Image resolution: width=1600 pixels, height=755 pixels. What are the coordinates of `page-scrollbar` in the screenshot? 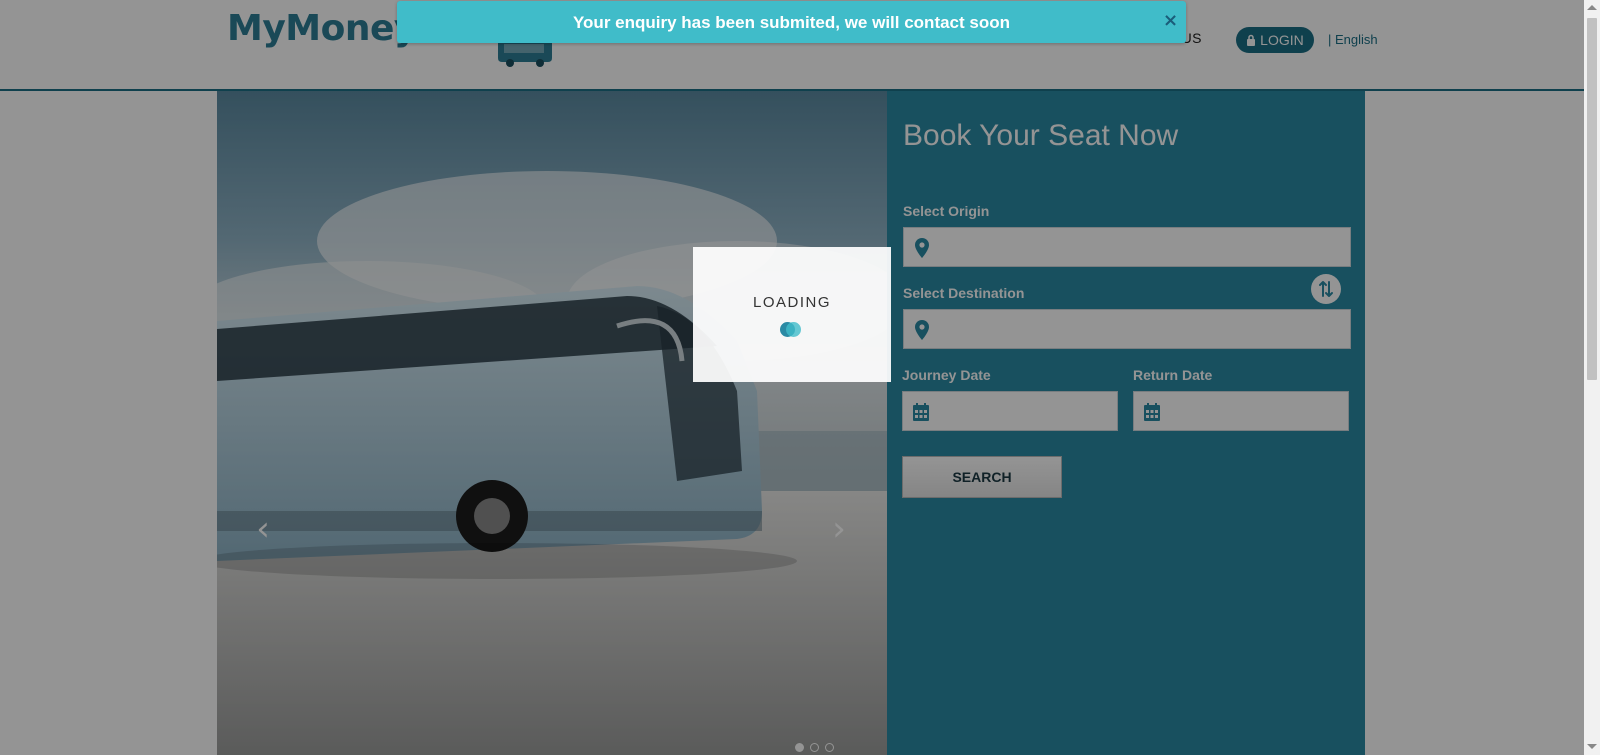 It's located at (1592, 377).